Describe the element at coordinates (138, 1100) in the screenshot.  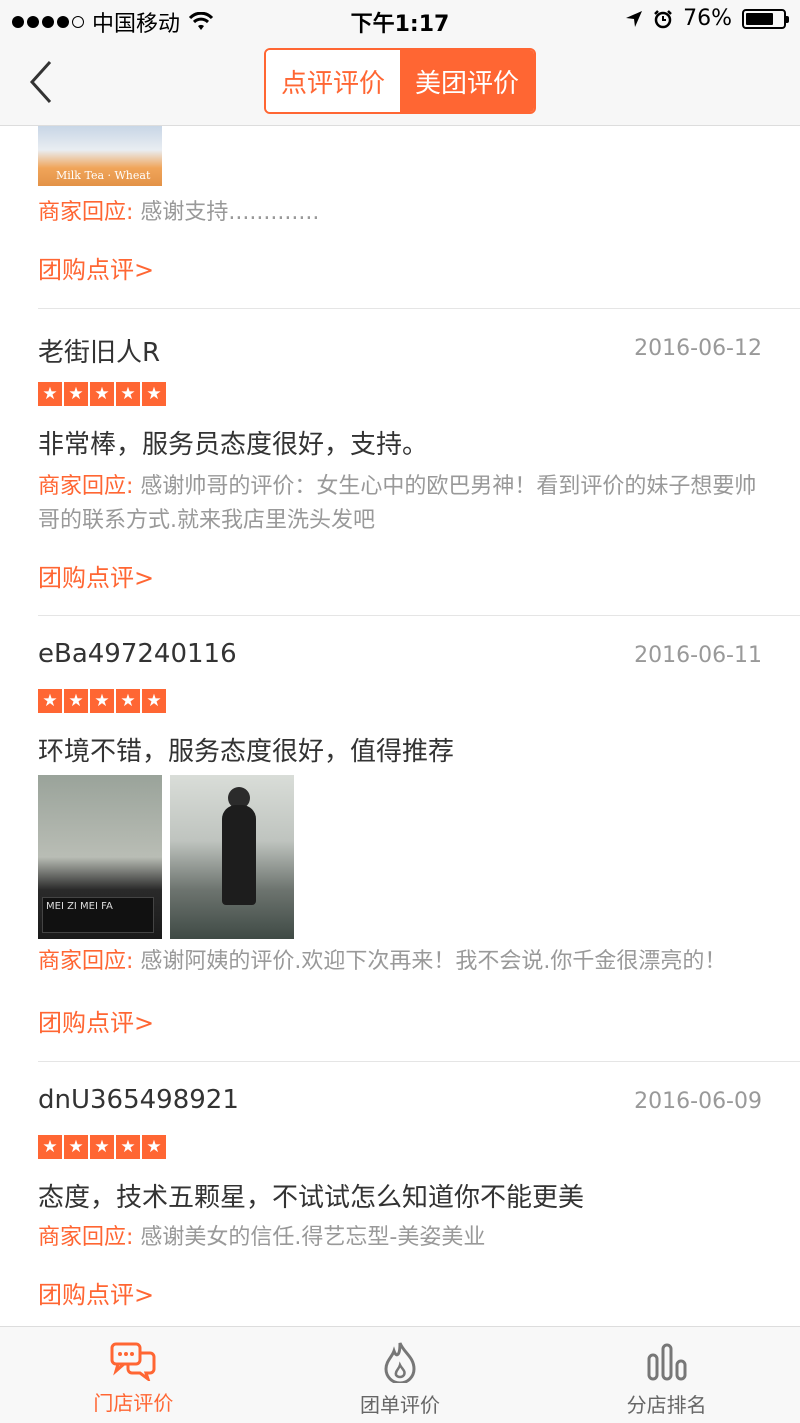
I see `reviewer-name: dnU365498921` at that location.